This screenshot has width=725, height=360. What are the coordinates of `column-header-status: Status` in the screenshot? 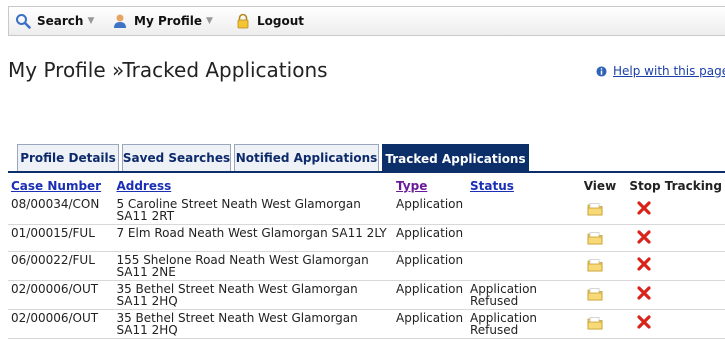 It's located at (524, 186).